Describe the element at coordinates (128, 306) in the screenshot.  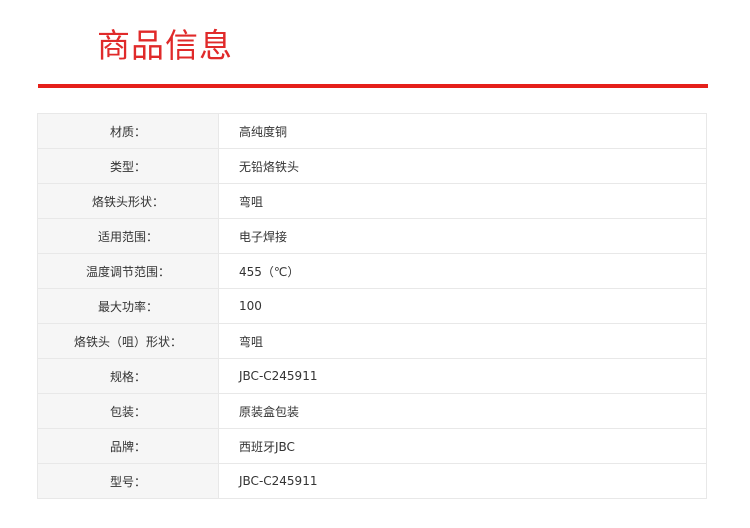
I see `spec-label: 最大功率：` at that location.